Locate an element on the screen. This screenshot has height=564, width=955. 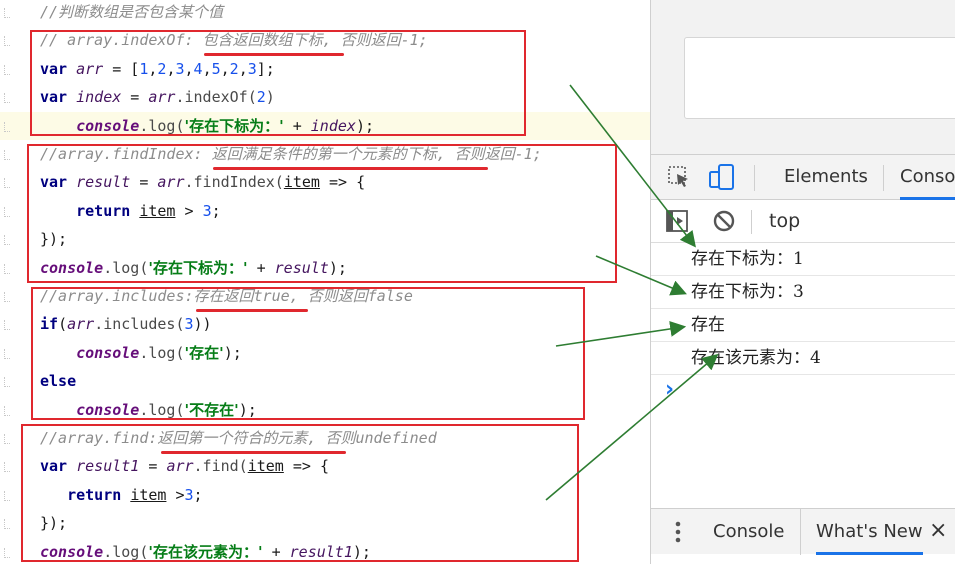
page-content-box is located at coordinates (819, 78).